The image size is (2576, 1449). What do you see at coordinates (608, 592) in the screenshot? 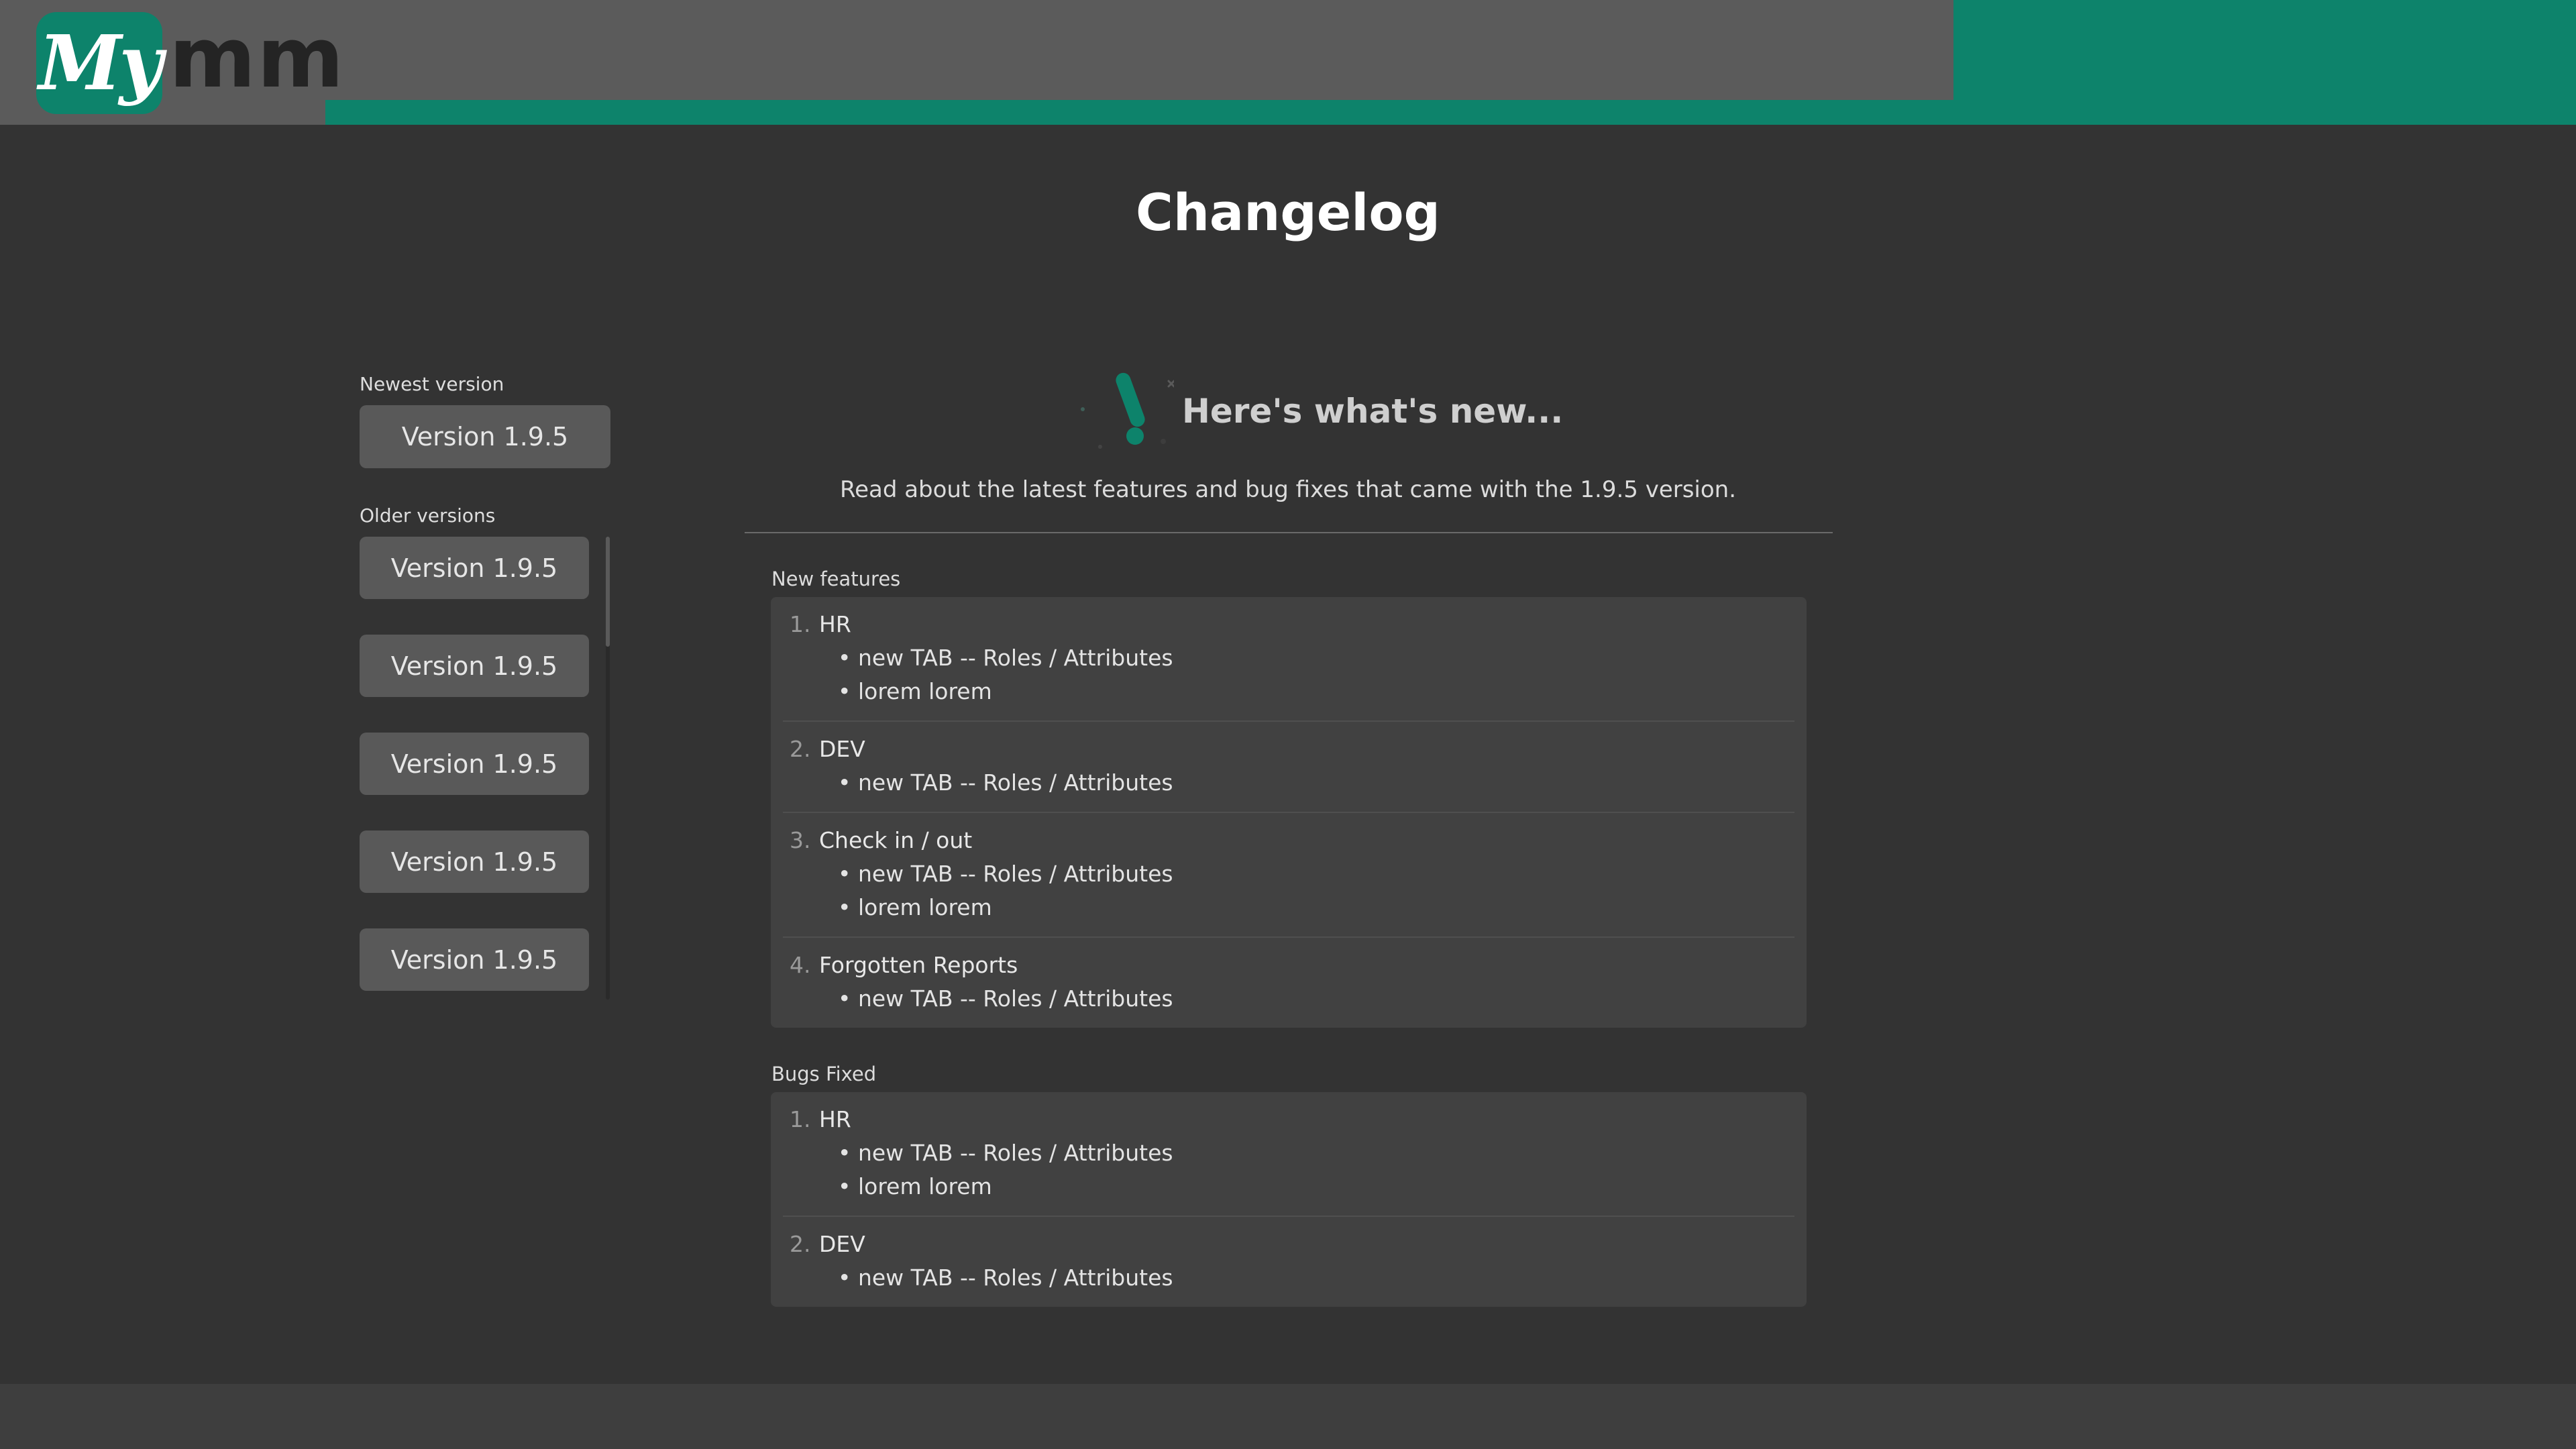
I see `scrollbar-thumb` at bounding box center [608, 592].